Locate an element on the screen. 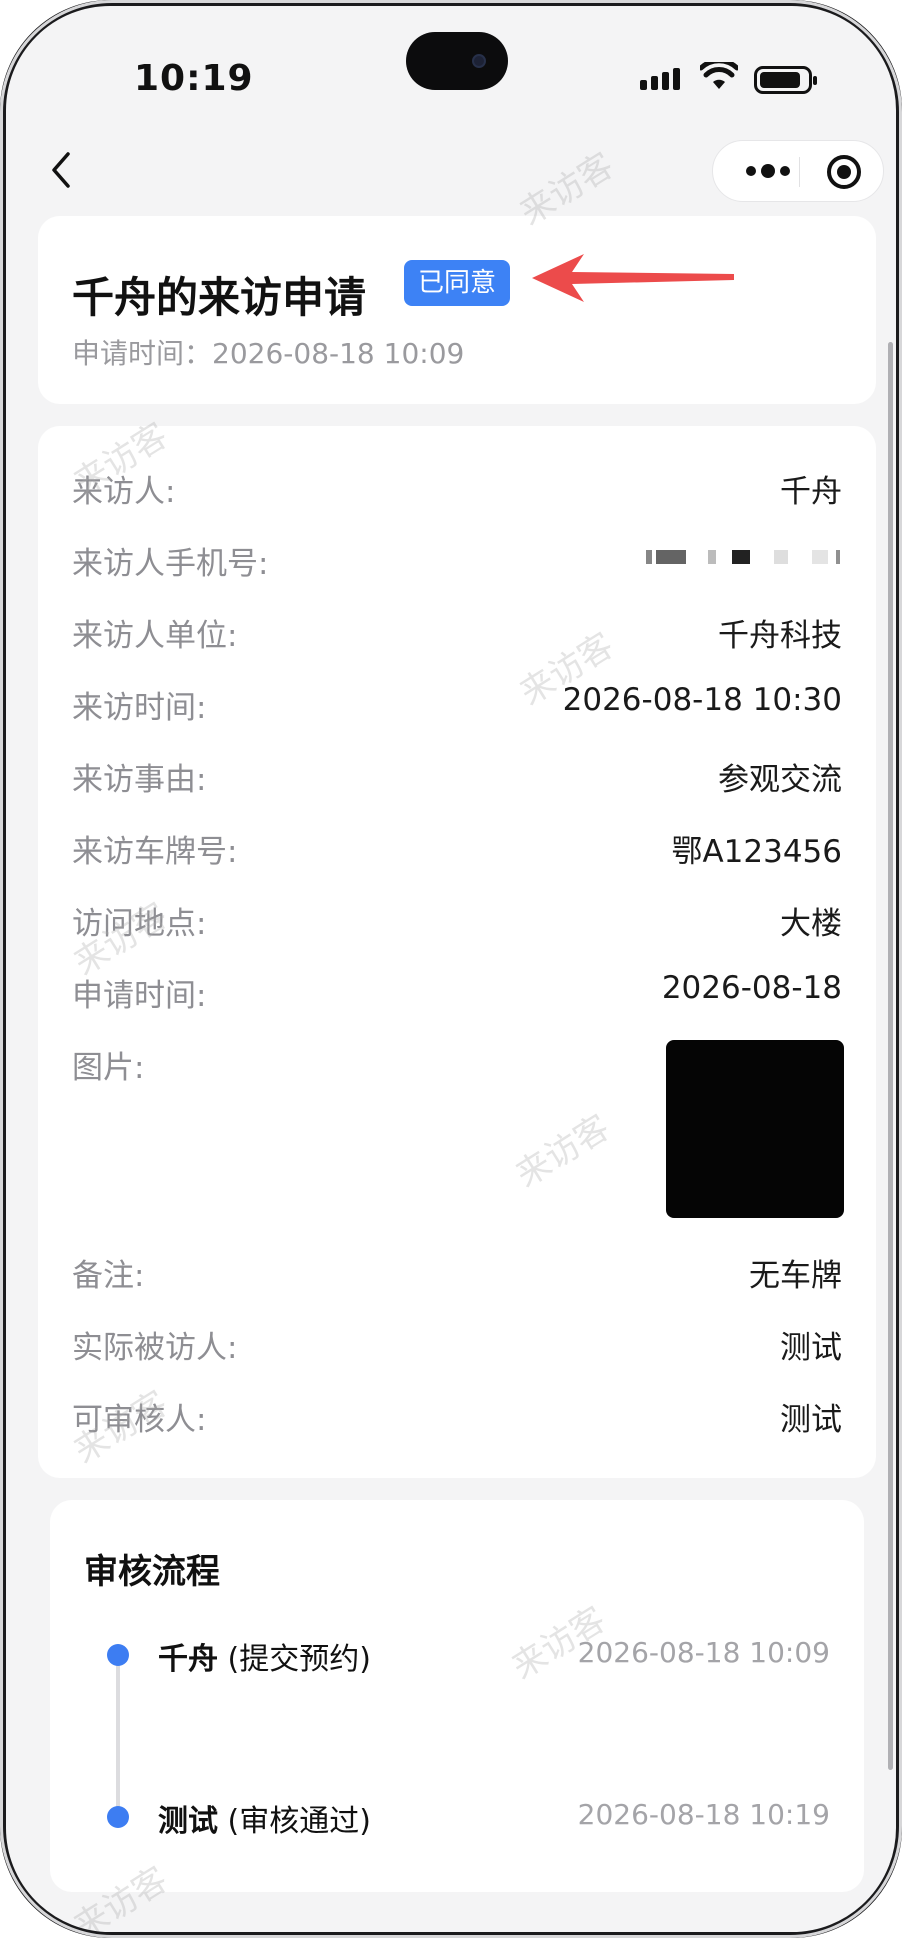  close-mini-program-icon is located at coordinates (844, 172).